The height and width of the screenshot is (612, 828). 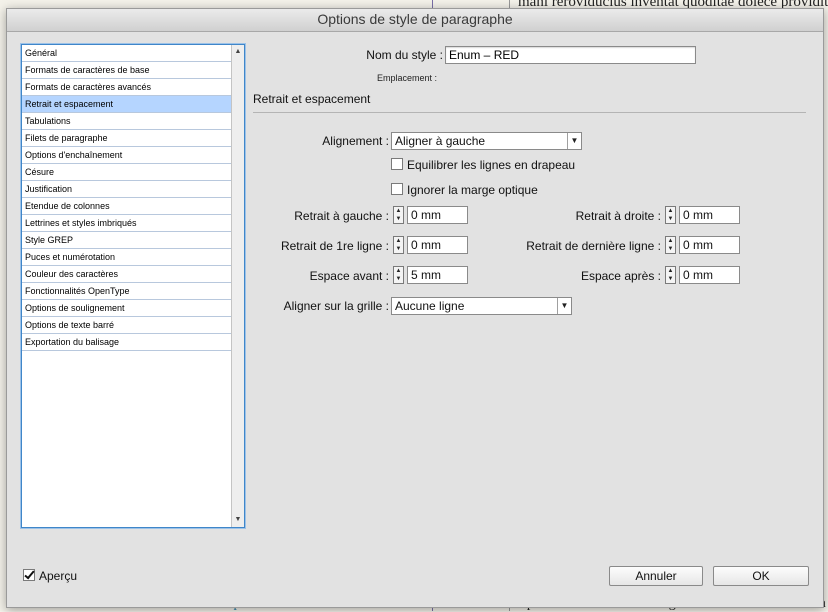 I want to click on space-after-input: 0 mm, so click(x=709, y=275).